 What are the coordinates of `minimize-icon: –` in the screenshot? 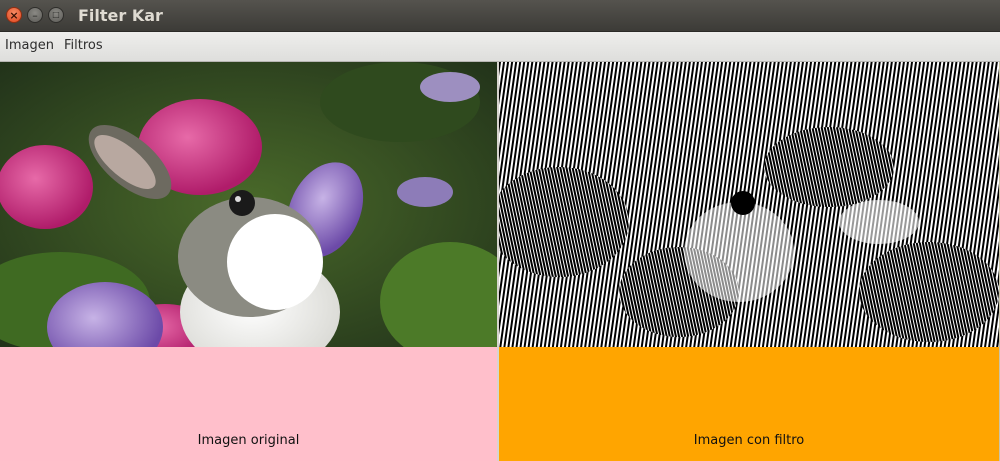 It's located at (35, 15).